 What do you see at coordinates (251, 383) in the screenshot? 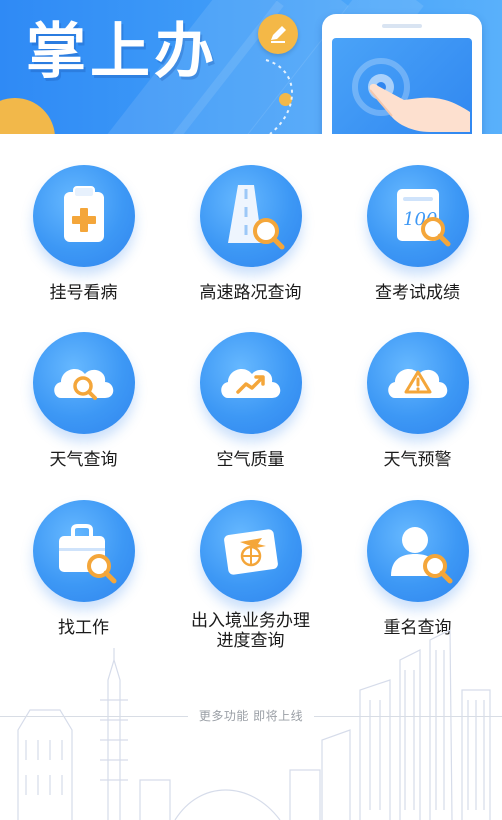
I see `air-quality-icon` at bounding box center [251, 383].